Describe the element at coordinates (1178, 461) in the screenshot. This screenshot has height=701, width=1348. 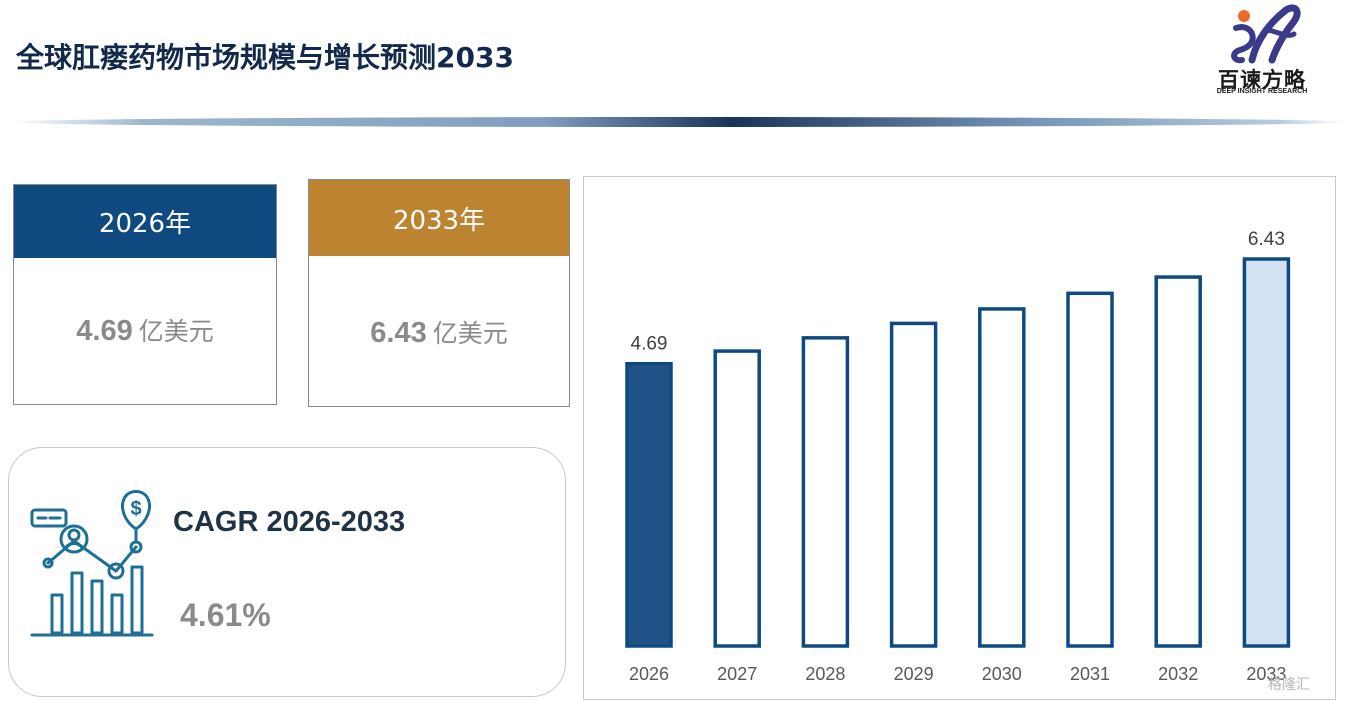
I see `bar-2032` at that location.